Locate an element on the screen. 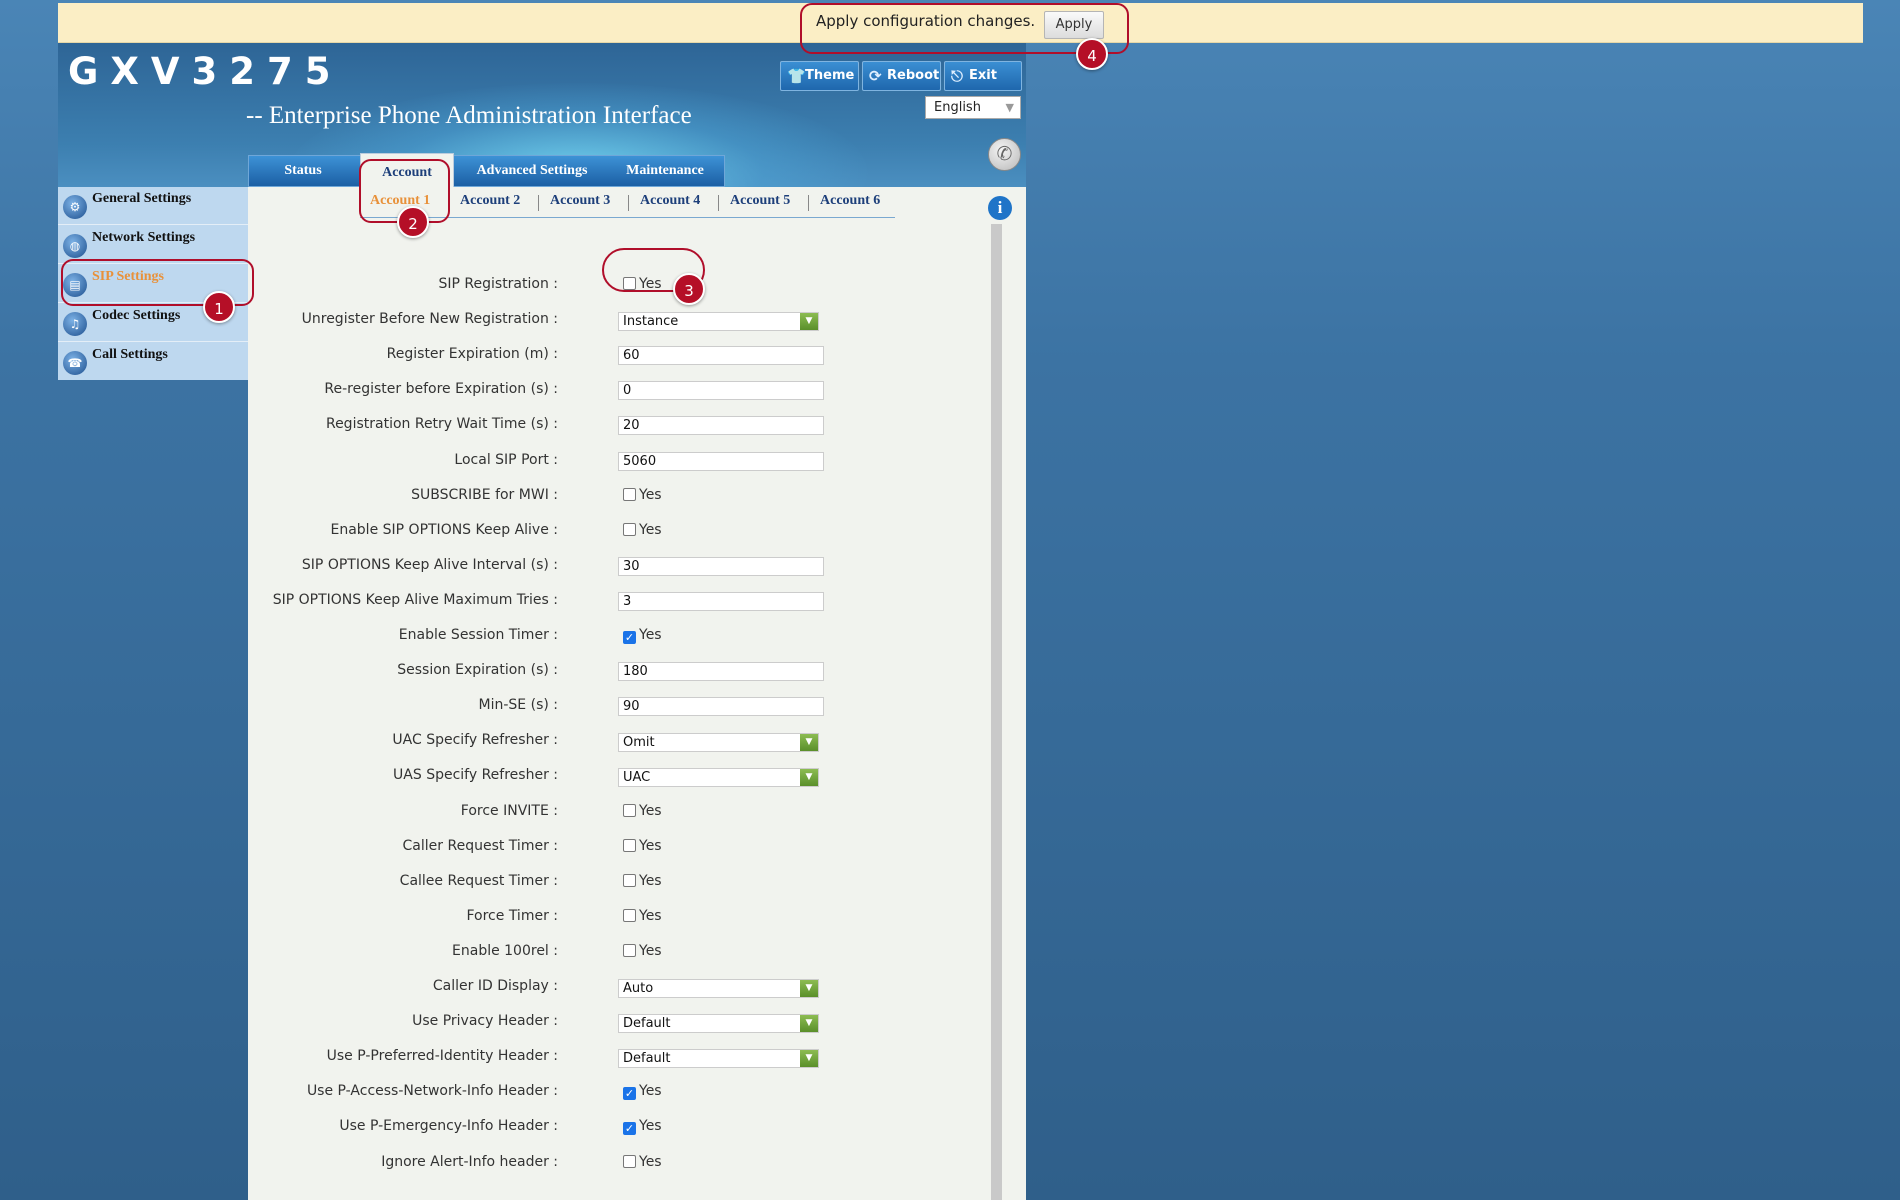  annotation-marker-2: 2 is located at coordinates (413, 222).